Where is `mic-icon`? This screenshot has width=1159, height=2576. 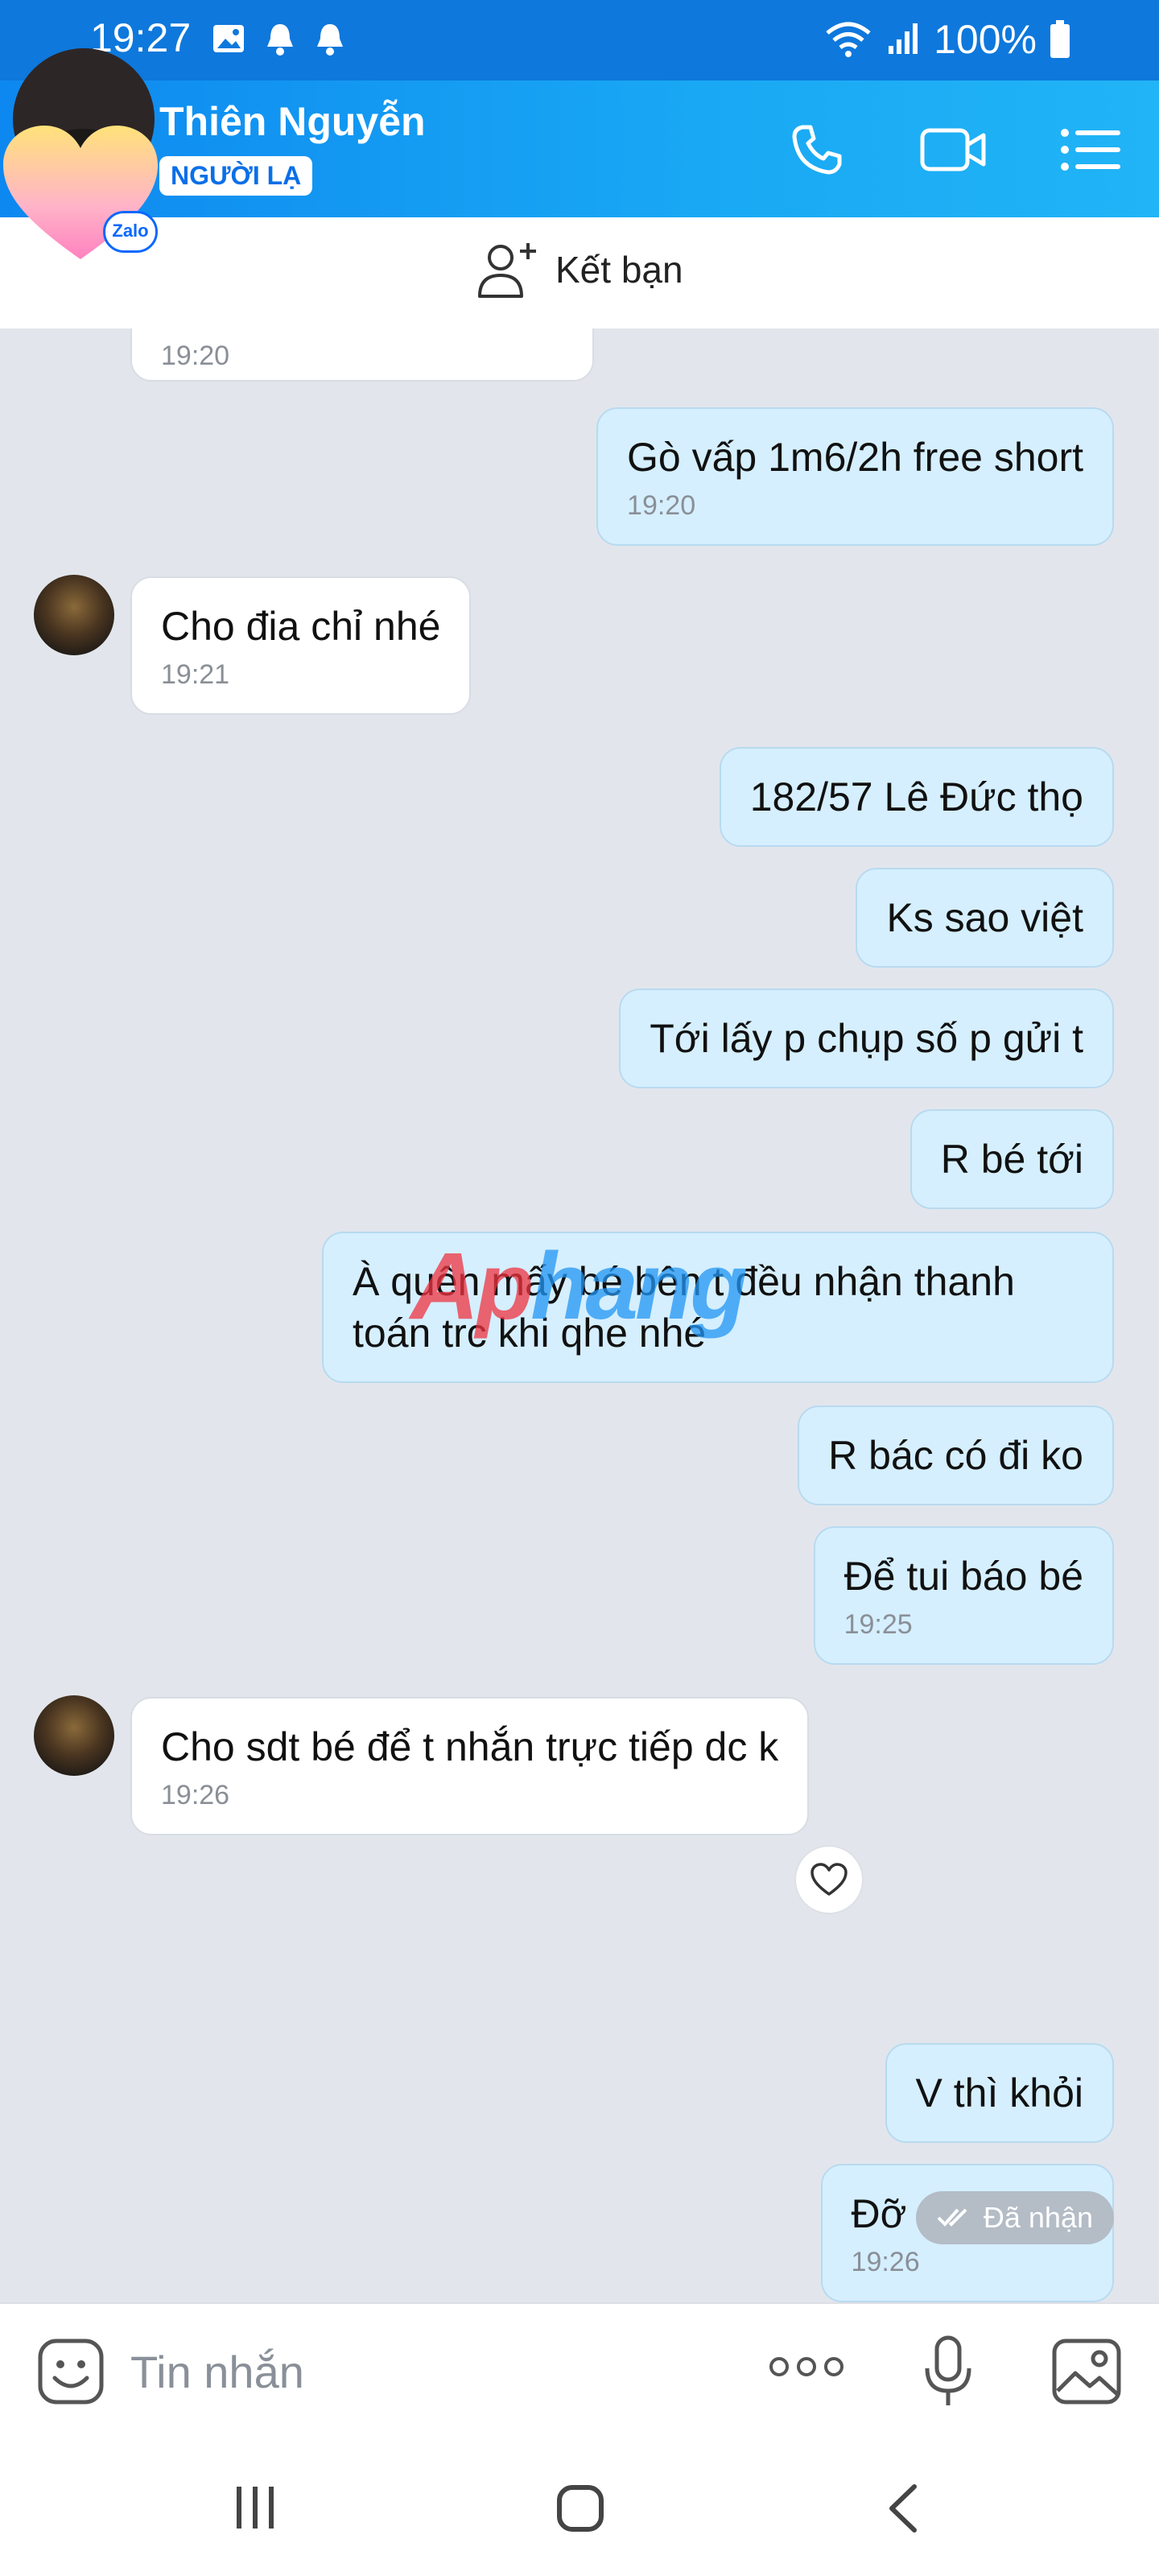
mic-icon is located at coordinates (948, 2370).